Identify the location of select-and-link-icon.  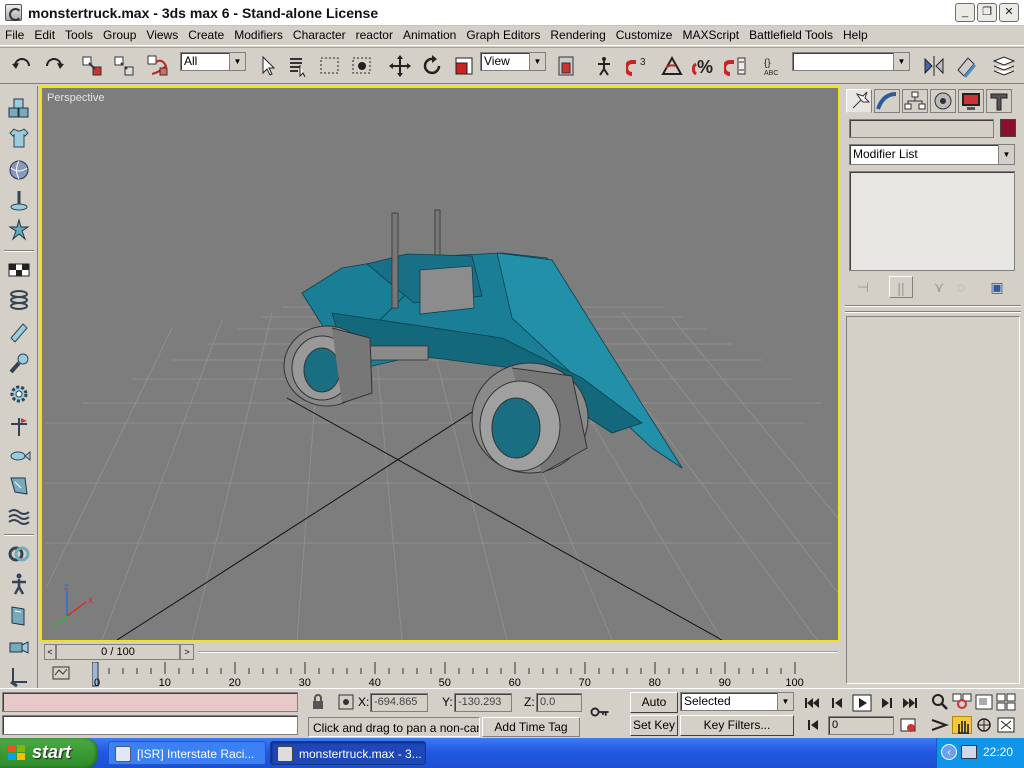
(92, 66).